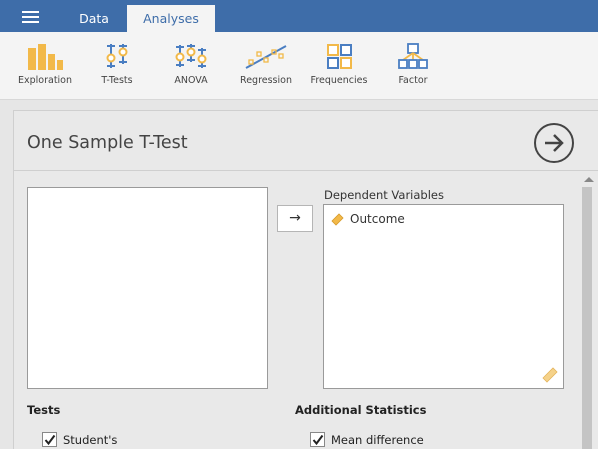 The image size is (598, 449). Describe the element at coordinates (377, 439) in the screenshot. I see `mean-difference-label: Mean difference` at that location.